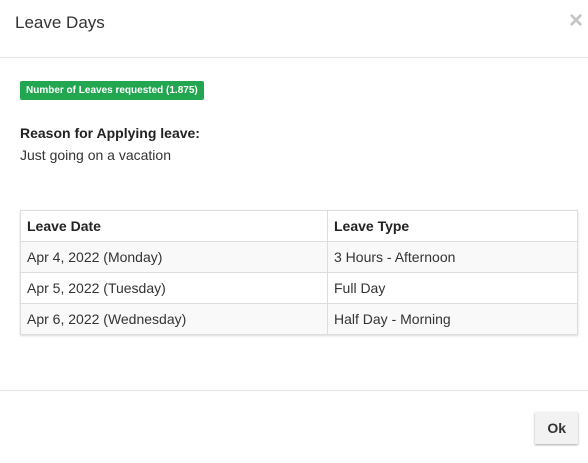 The height and width of the screenshot is (463, 588). Describe the element at coordinates (452, 319) in the screenshot. I see `leave-type-cell: Half Day - Morning` at that location.